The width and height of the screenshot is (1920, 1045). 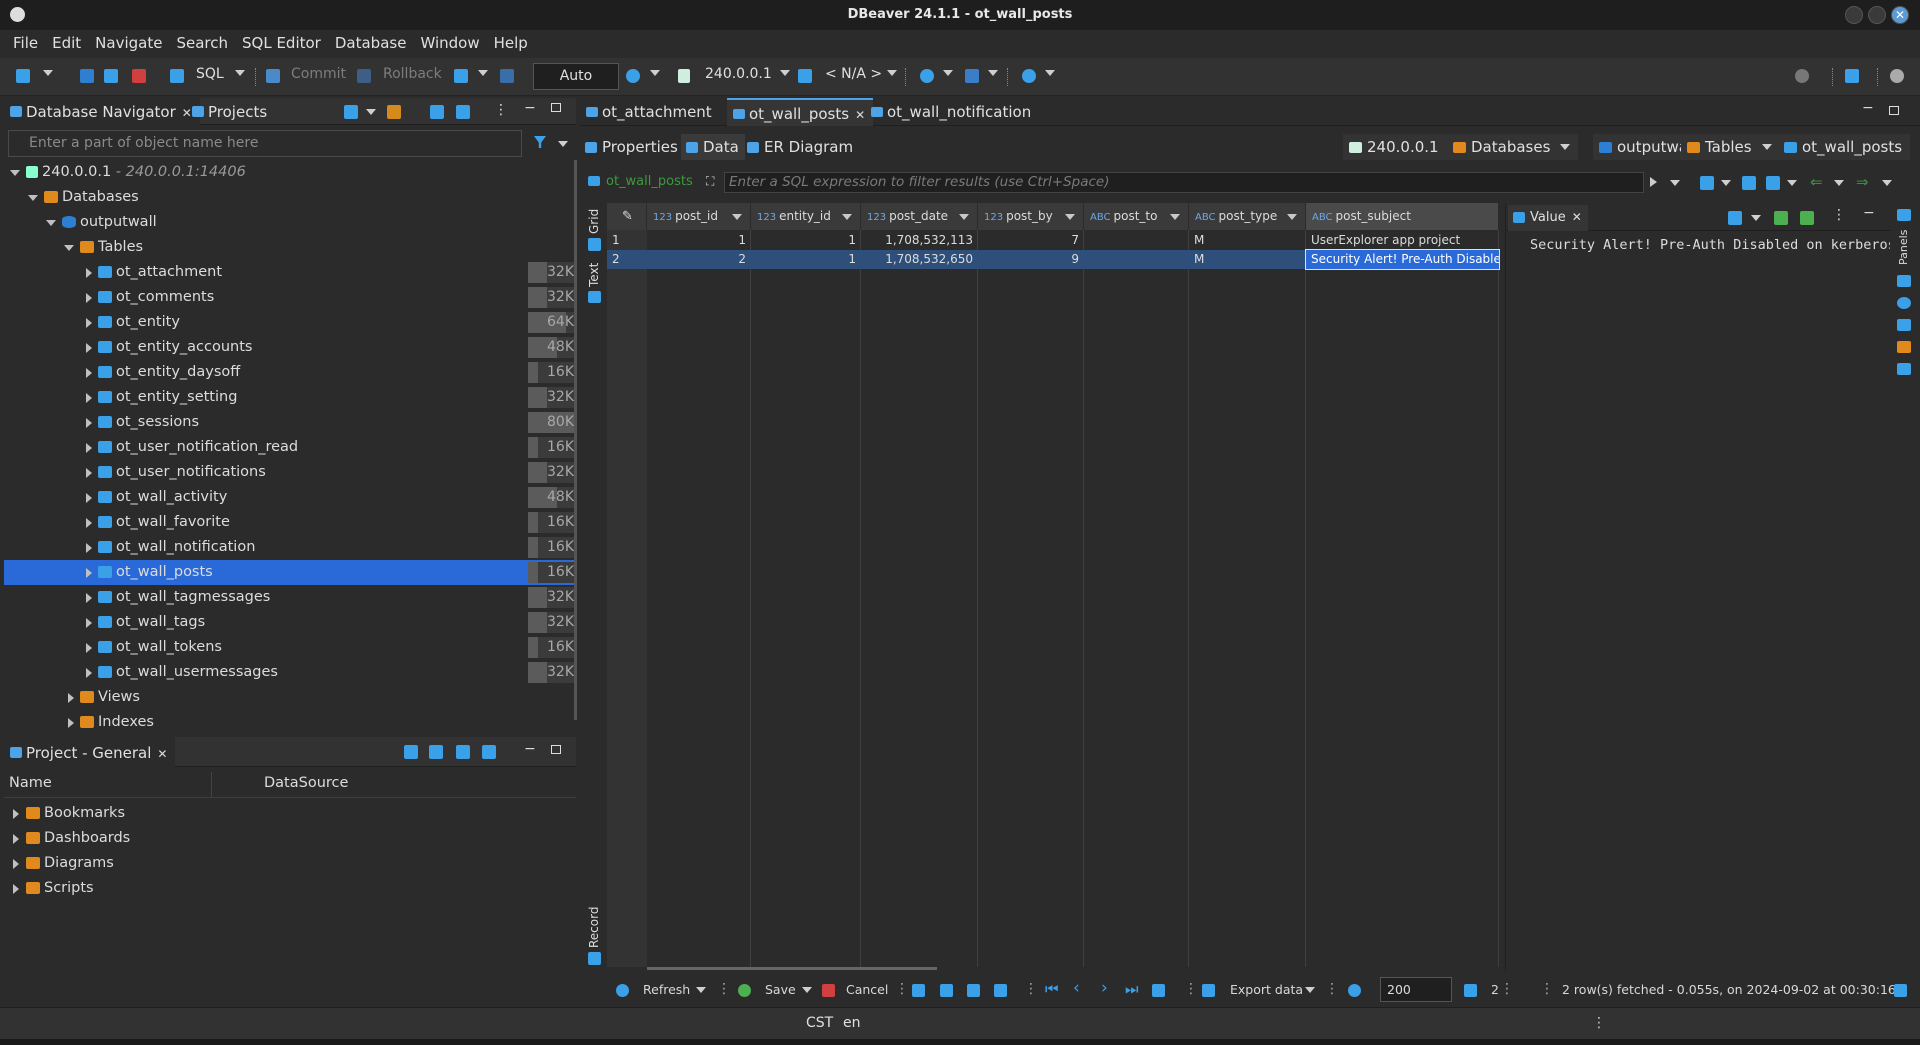 I want to click on breadcrumb-databases: Databases, so click(x=1513, y=147).